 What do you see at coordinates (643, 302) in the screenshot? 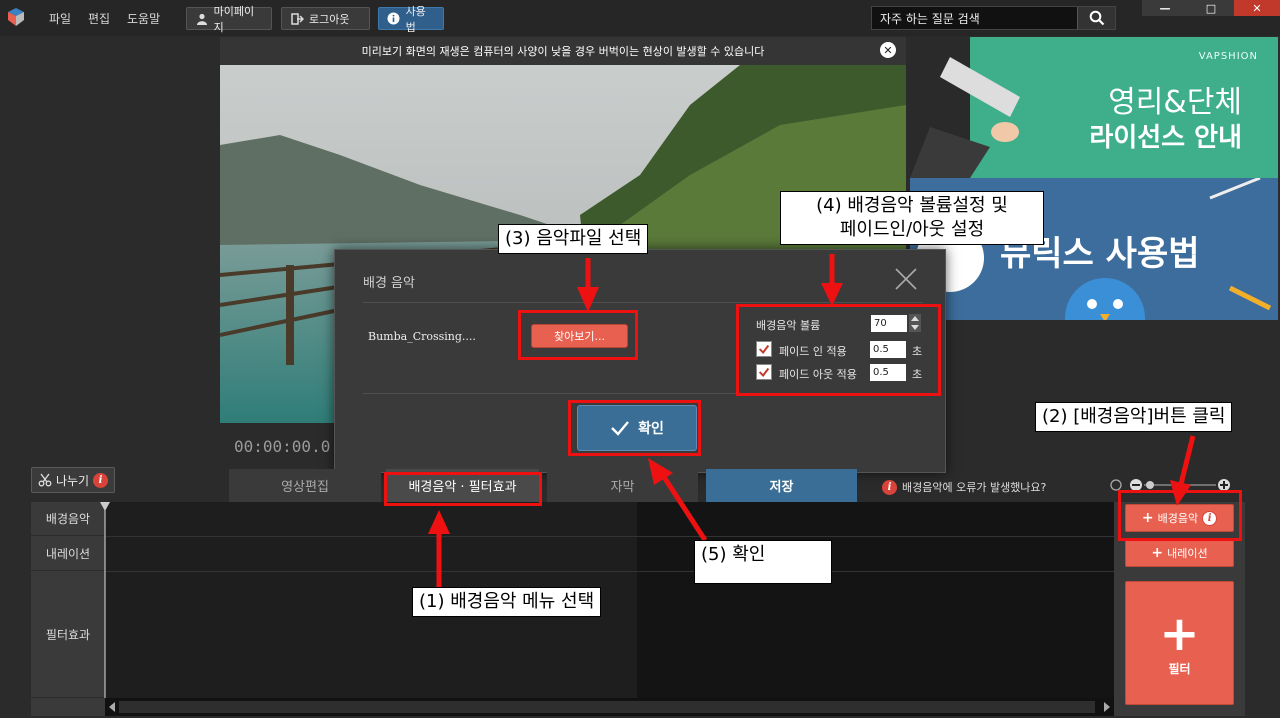
I see `dialog-divider-top` at bounding box center [643, 302].